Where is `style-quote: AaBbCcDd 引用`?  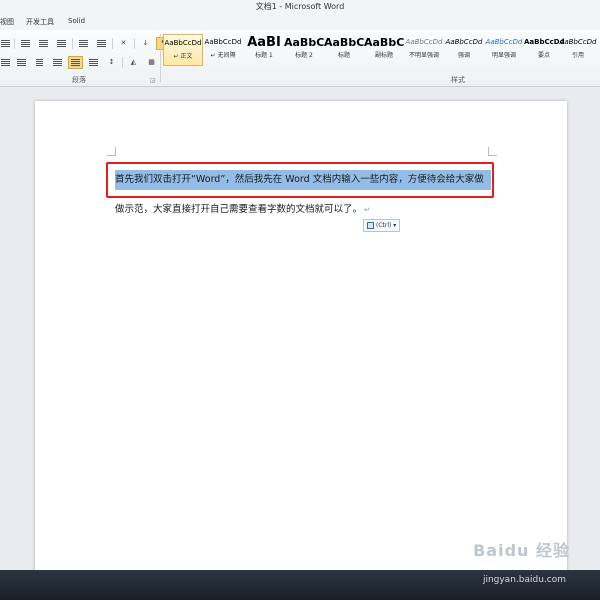 style-quote: AaBbCcDd 引用 is located at coordinates (578, 50).